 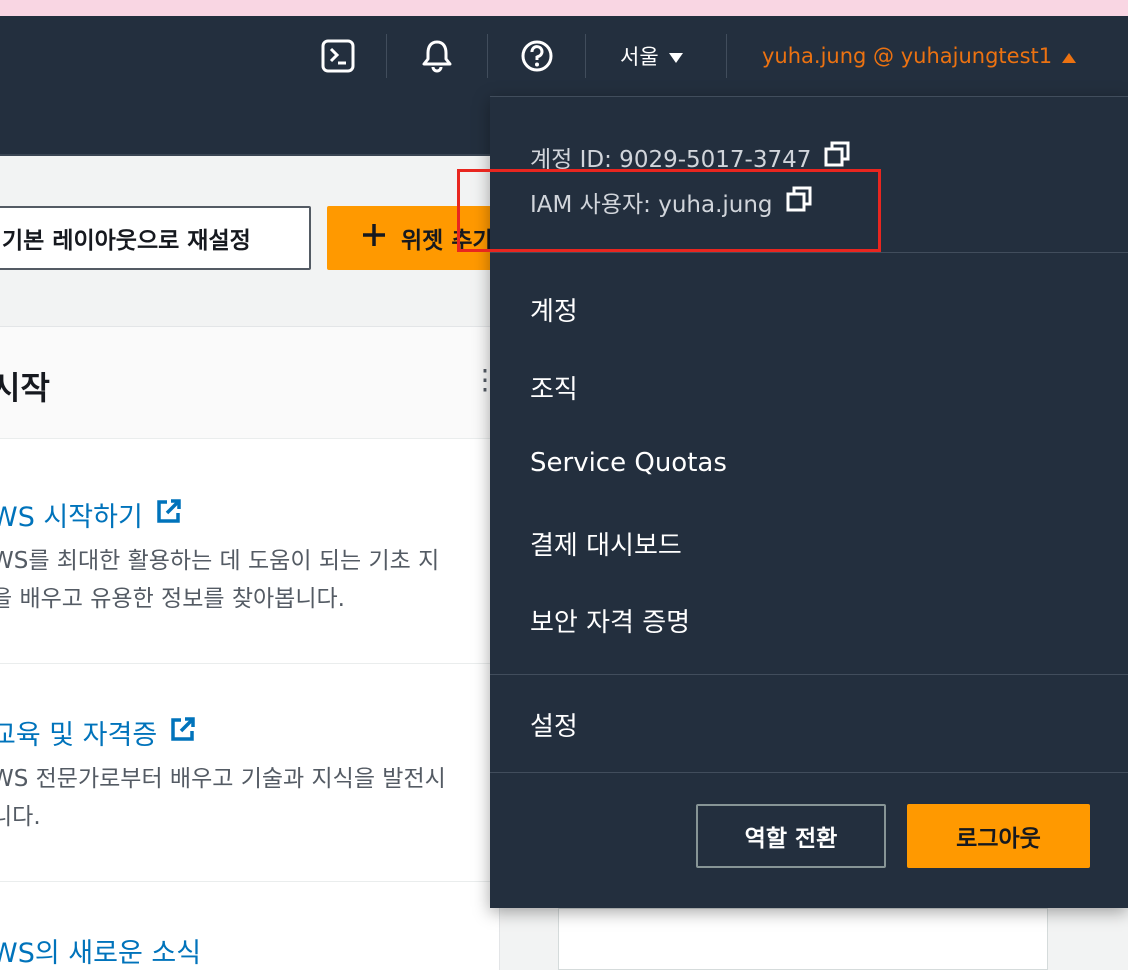 I want to click on item-link-label: 교육 및 자격증, so click(x=79, y=735).